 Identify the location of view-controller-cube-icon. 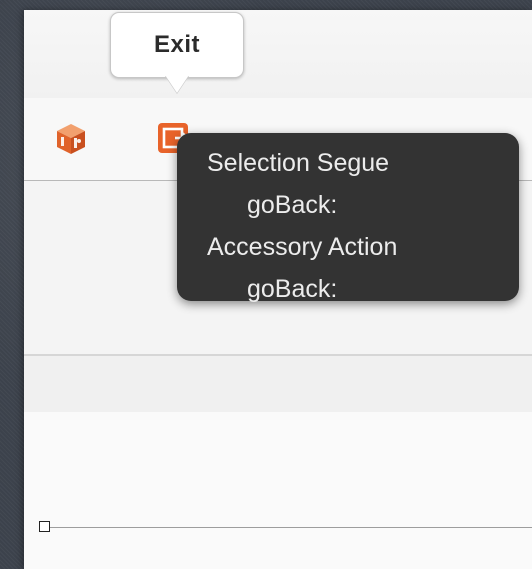
(71, 139).